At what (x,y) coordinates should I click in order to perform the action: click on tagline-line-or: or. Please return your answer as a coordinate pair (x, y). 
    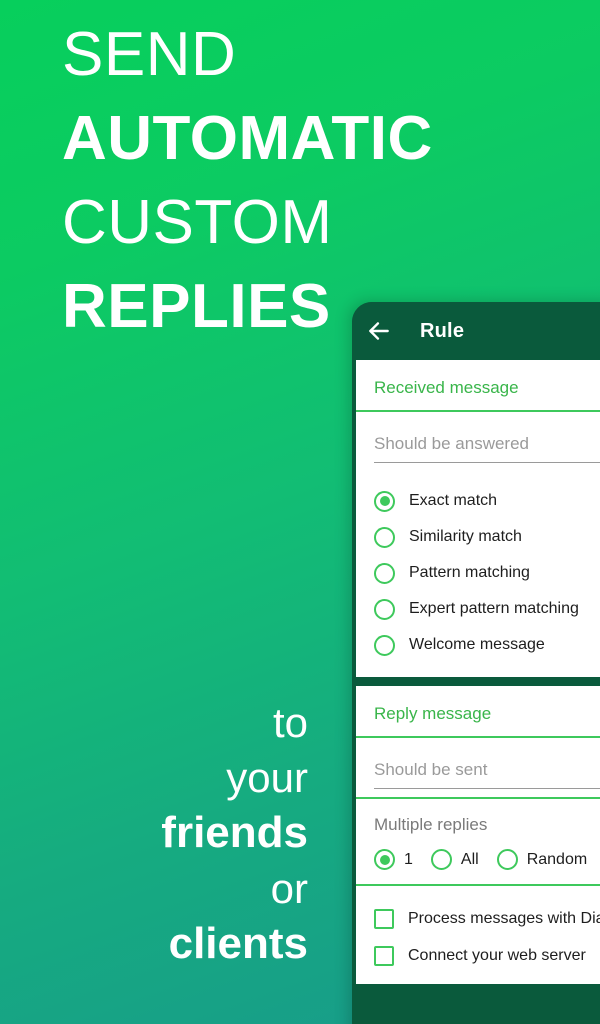
    Looking at the image, I should click on (289, 889).